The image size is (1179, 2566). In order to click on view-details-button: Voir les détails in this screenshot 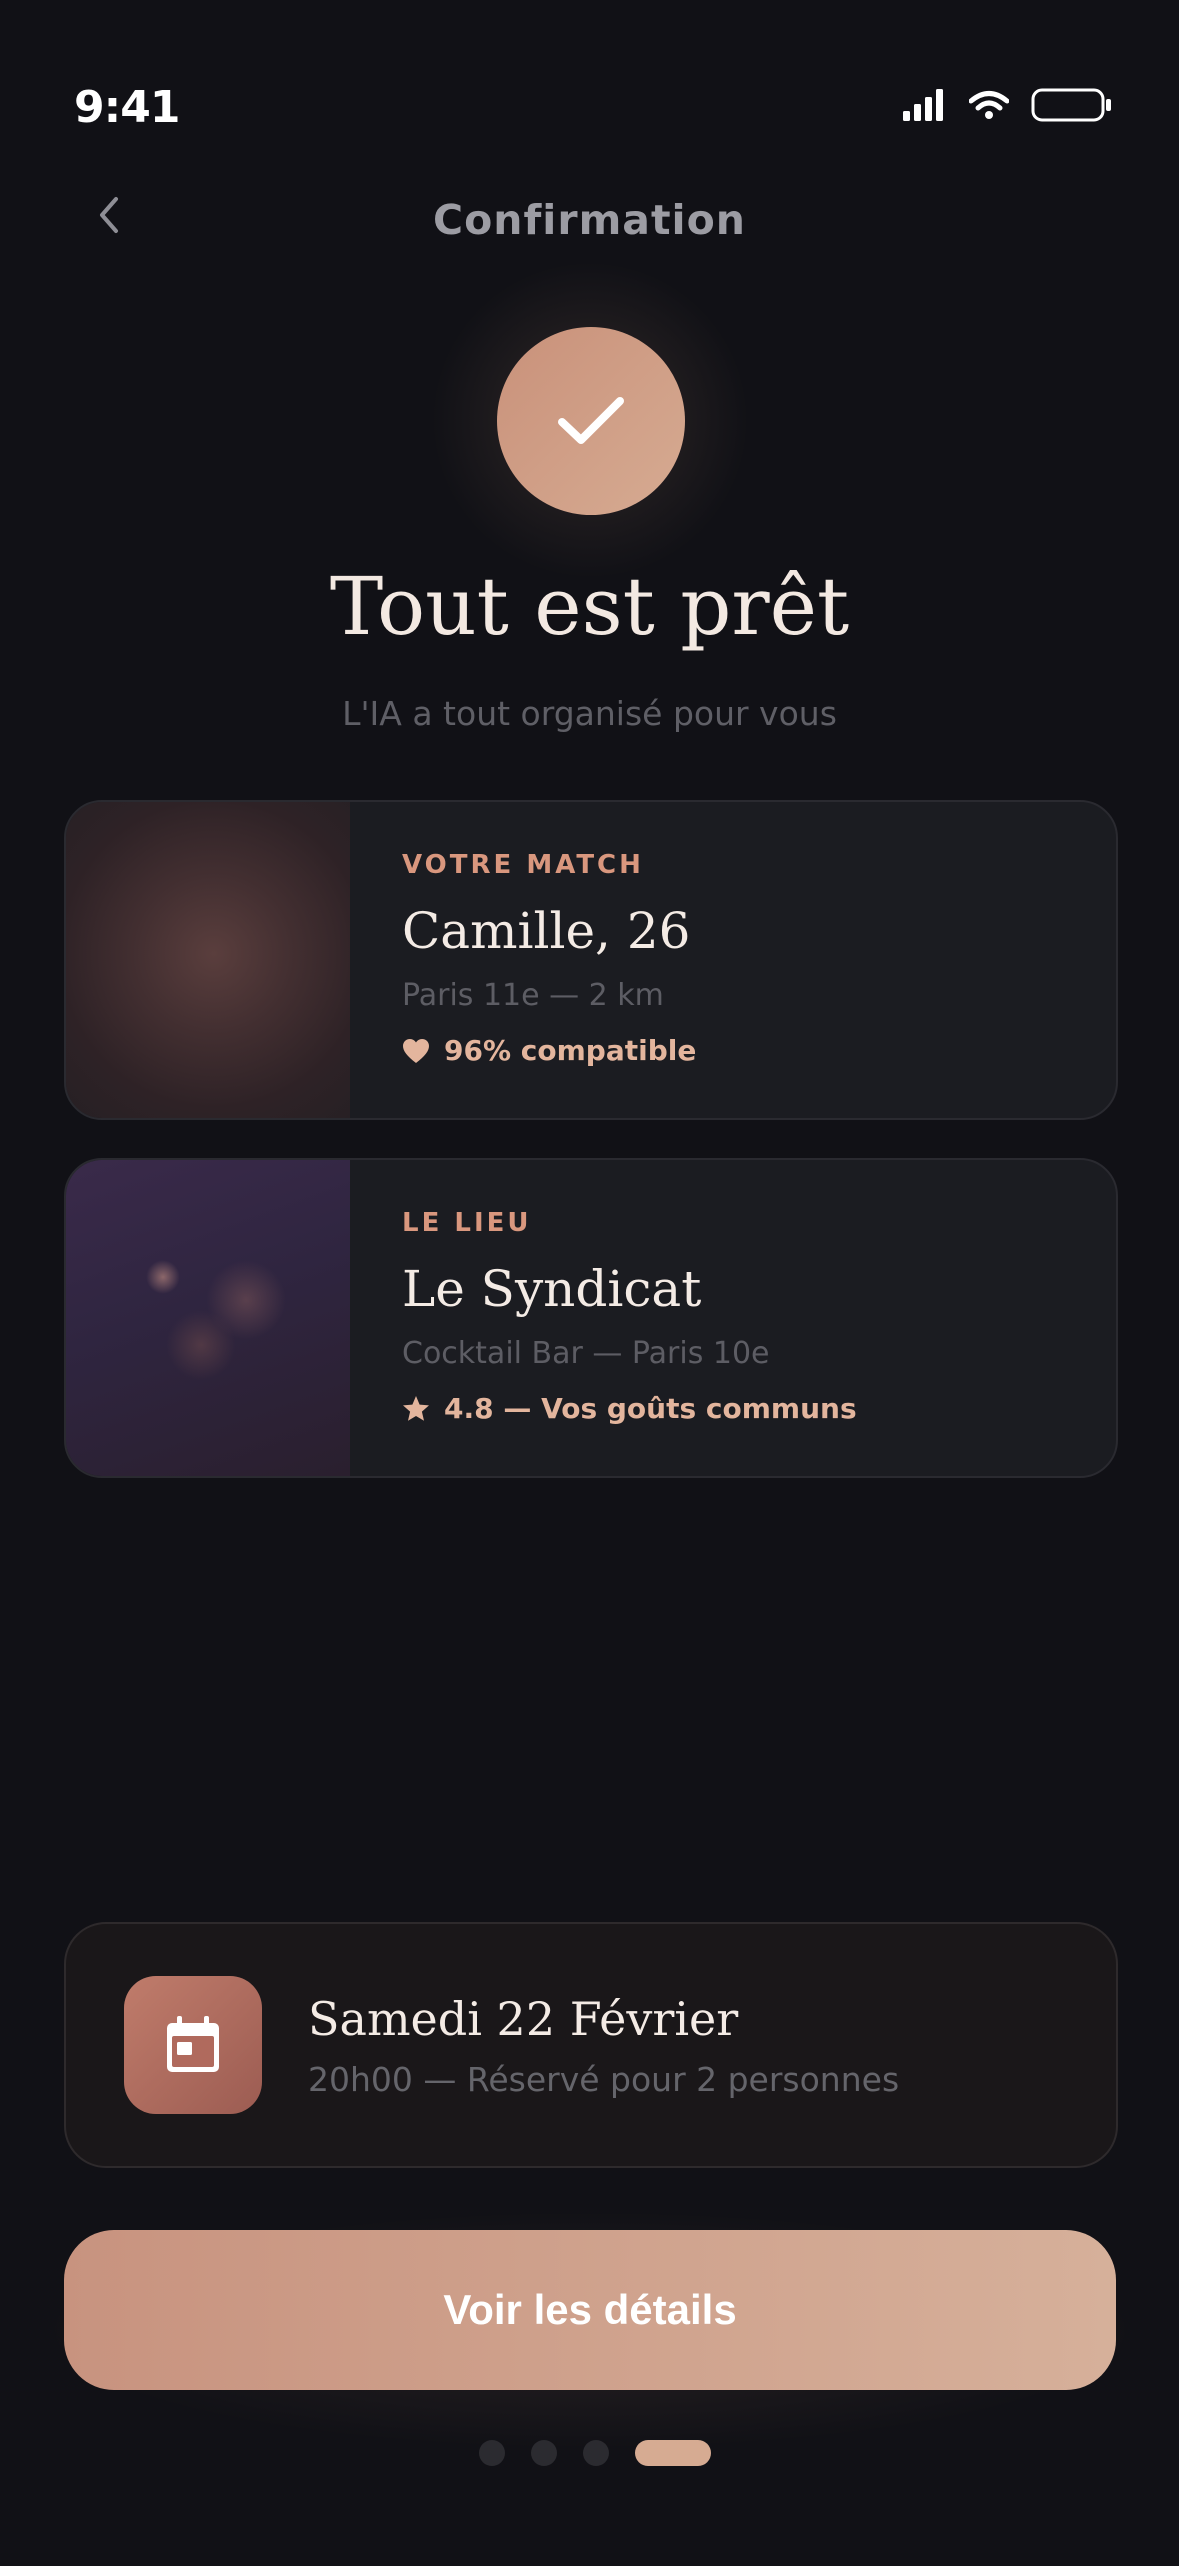, I will do `click(590, 2310)`.